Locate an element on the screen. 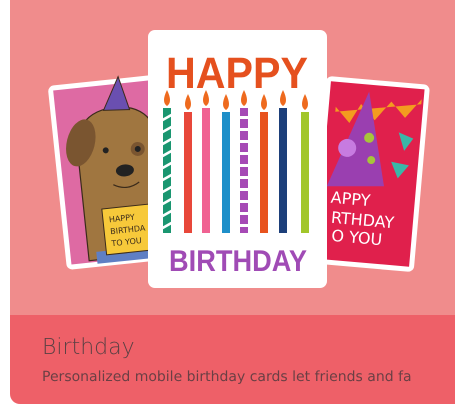 The image size is (455, 404). card-title: Birthday is located at coordinates (89, 348).